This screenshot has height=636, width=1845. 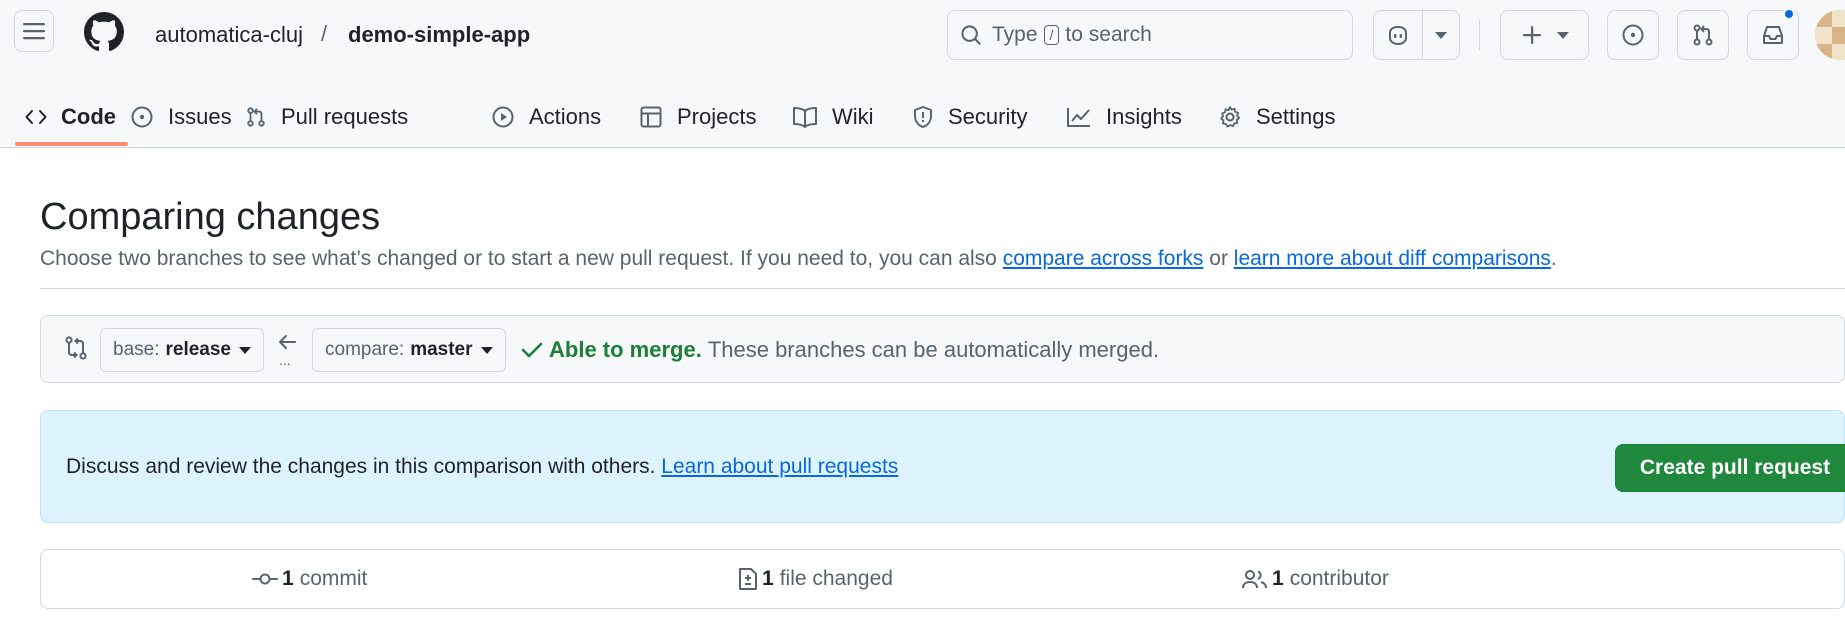 What do you see at coordinates (287, 342) in the screenshot?
I see `arrow-left-icon` at bounding box center [287, 342].